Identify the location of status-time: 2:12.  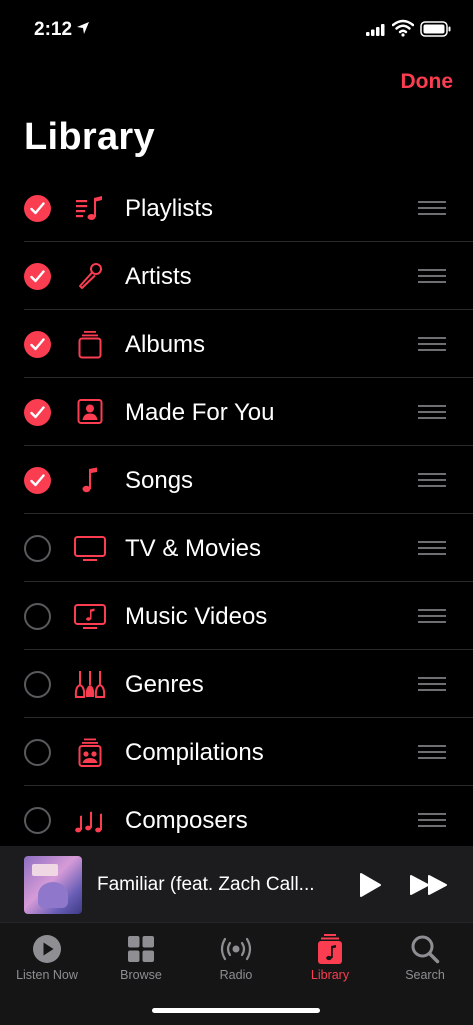
(53, 29).